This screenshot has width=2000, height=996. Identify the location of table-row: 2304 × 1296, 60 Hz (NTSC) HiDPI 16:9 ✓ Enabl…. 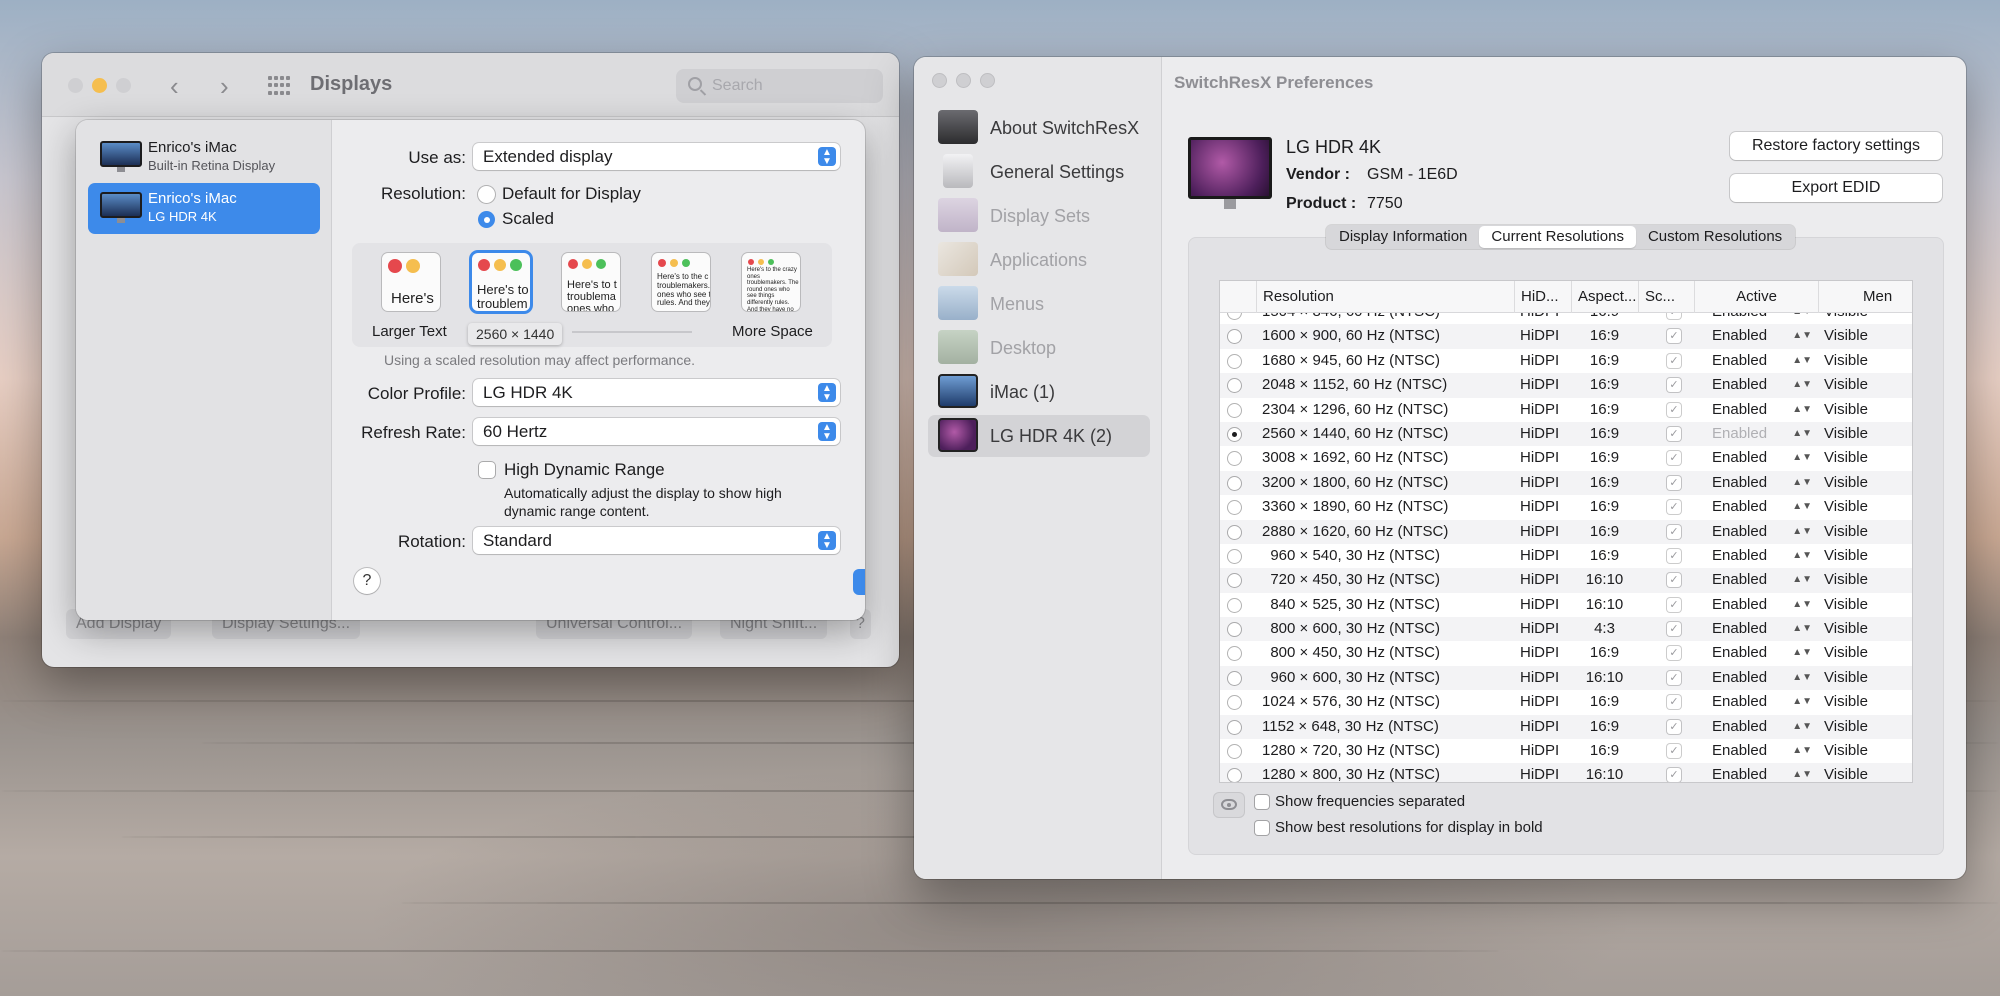
(1566, 410).